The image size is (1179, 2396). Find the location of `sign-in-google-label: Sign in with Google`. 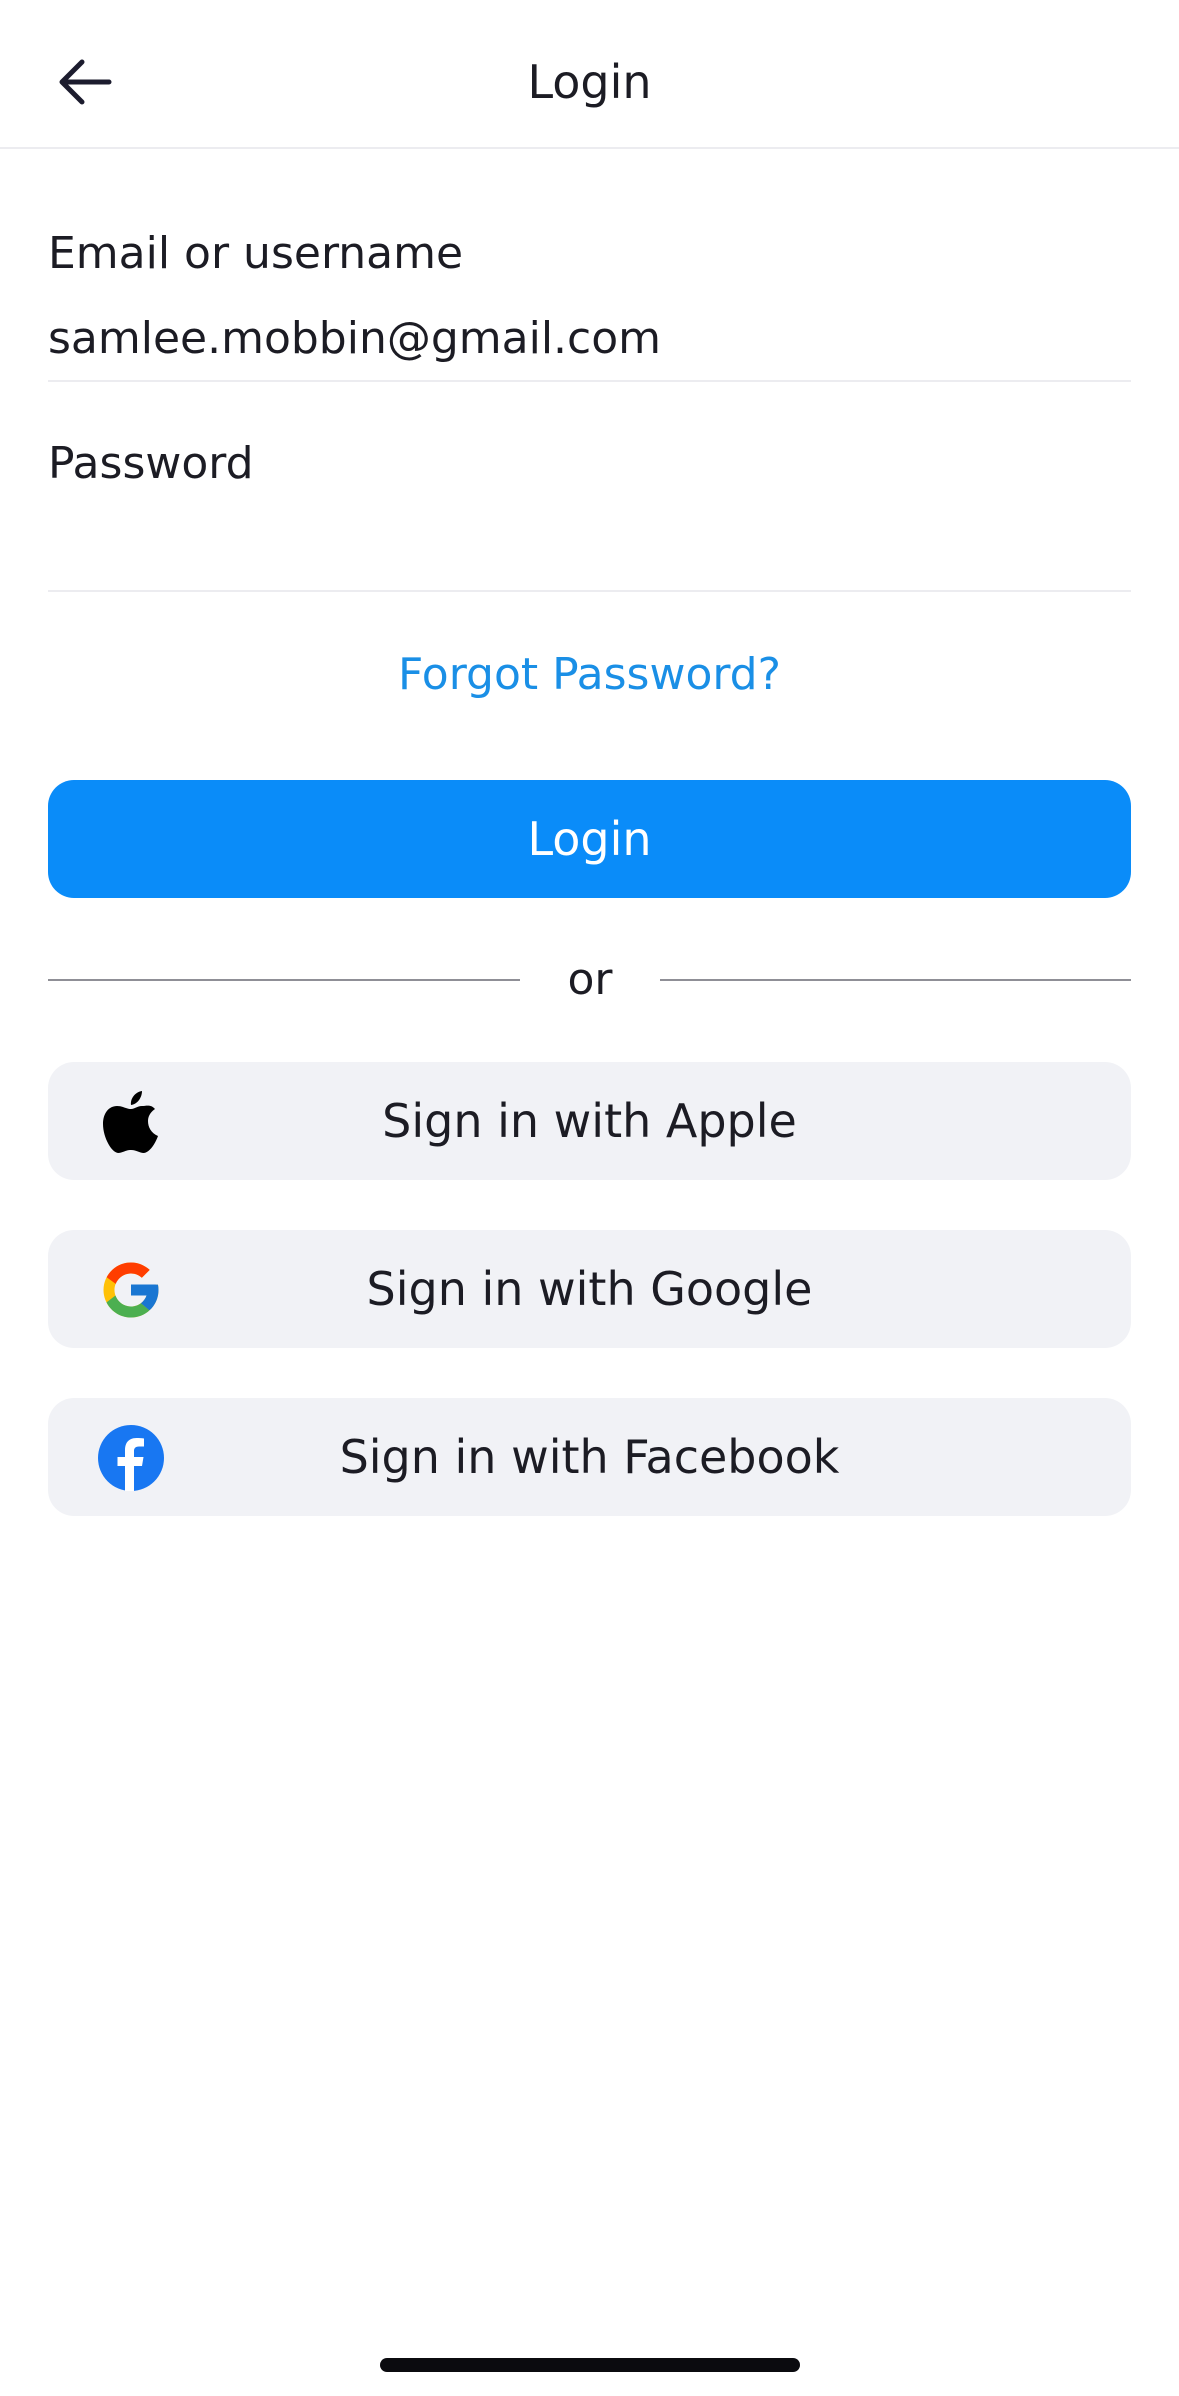

sign-in-google-label: Sign in with Google is located at coordinates (589, 1289).